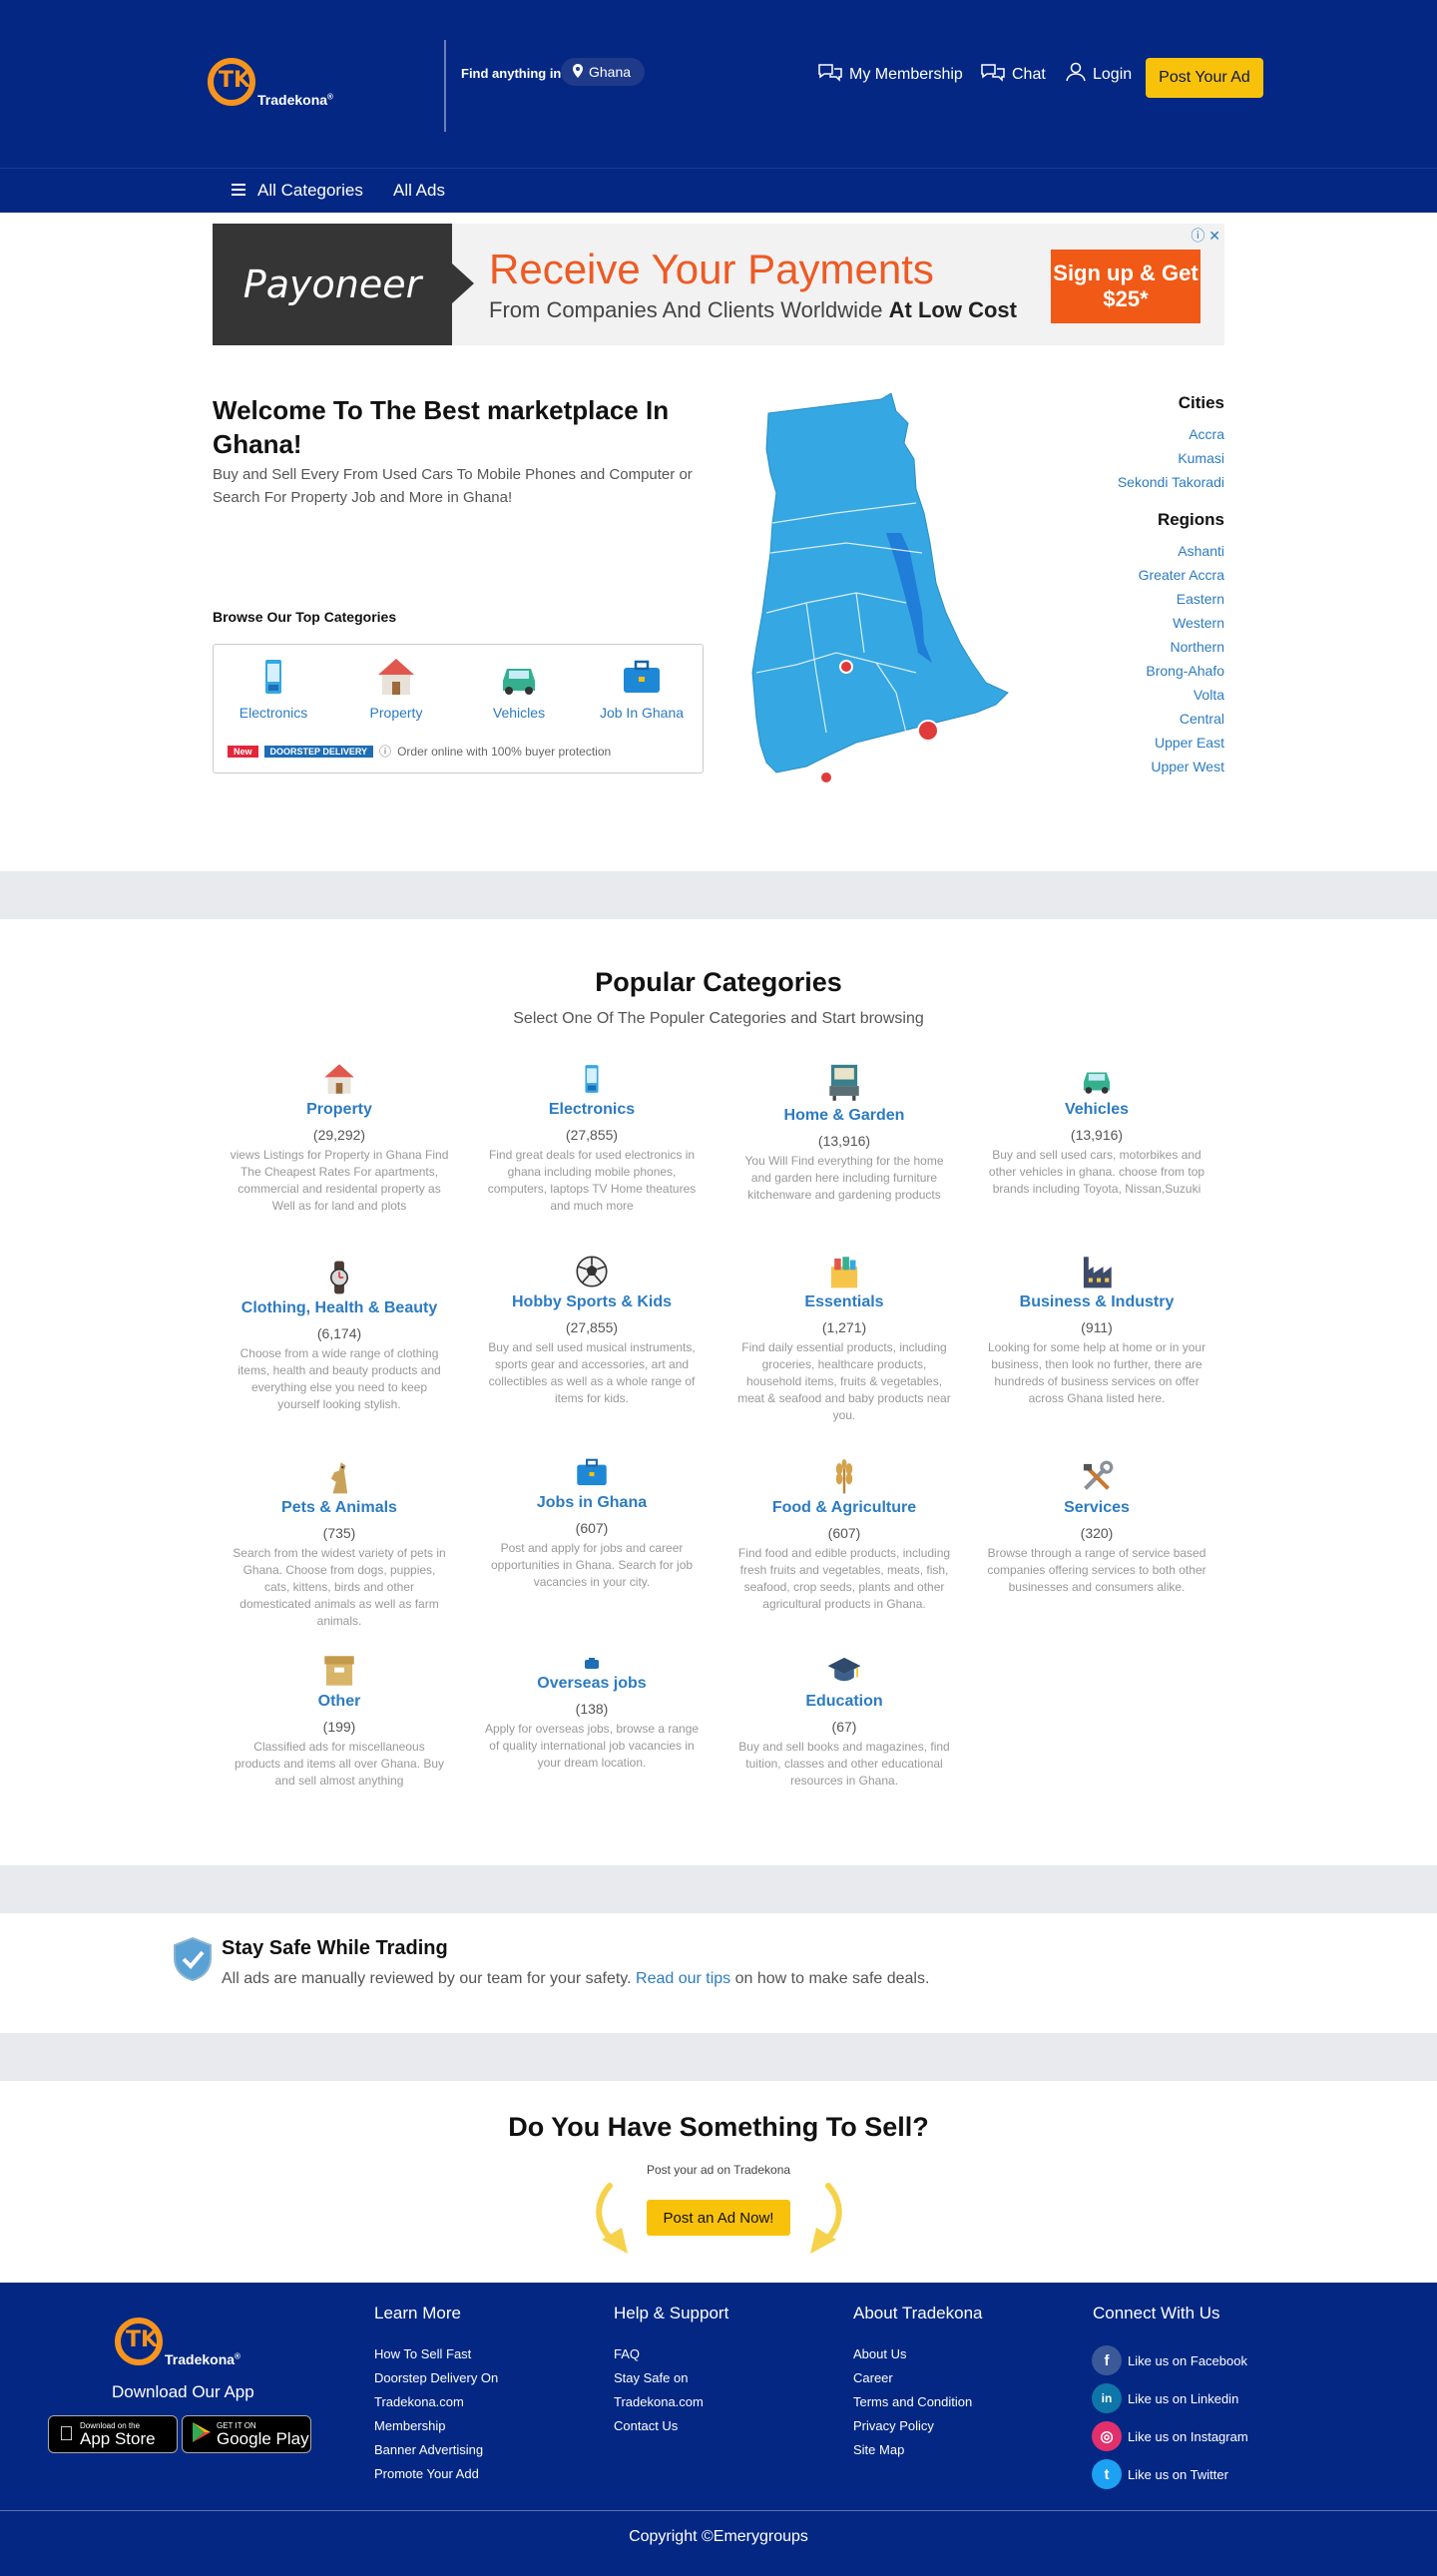 The image size is (1437, 2576). What do you see at coordinates (339, 1278) in the screenshot?
I see `watch-icon` at bounding box center [339, 1278].